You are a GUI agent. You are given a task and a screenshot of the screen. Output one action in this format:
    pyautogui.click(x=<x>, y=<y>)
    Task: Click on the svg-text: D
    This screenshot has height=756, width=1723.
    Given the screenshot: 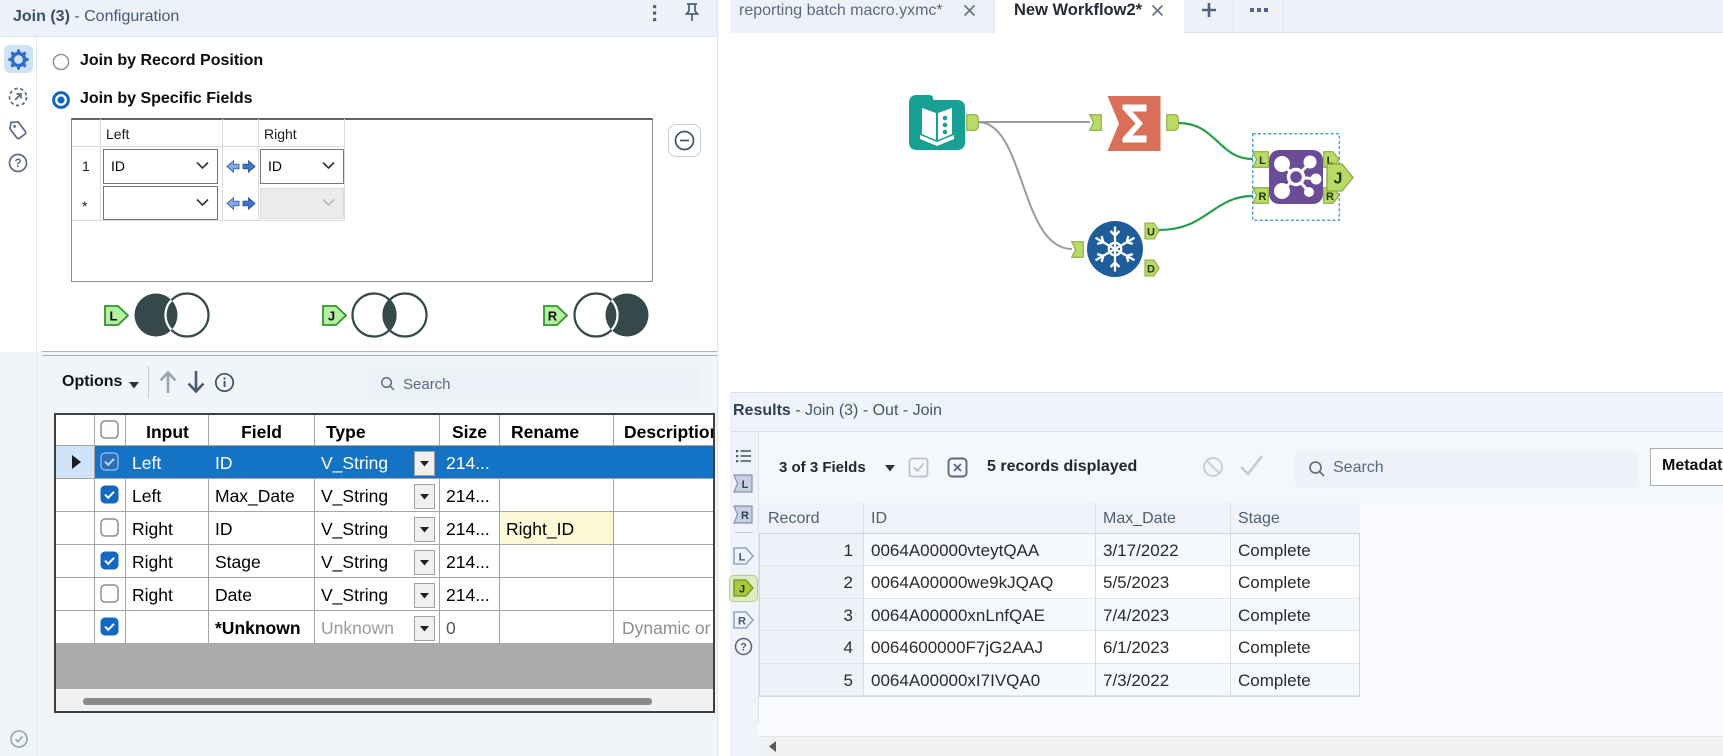 What is the action you would take?
    pyautogui.click(x=1151, y=269)
    